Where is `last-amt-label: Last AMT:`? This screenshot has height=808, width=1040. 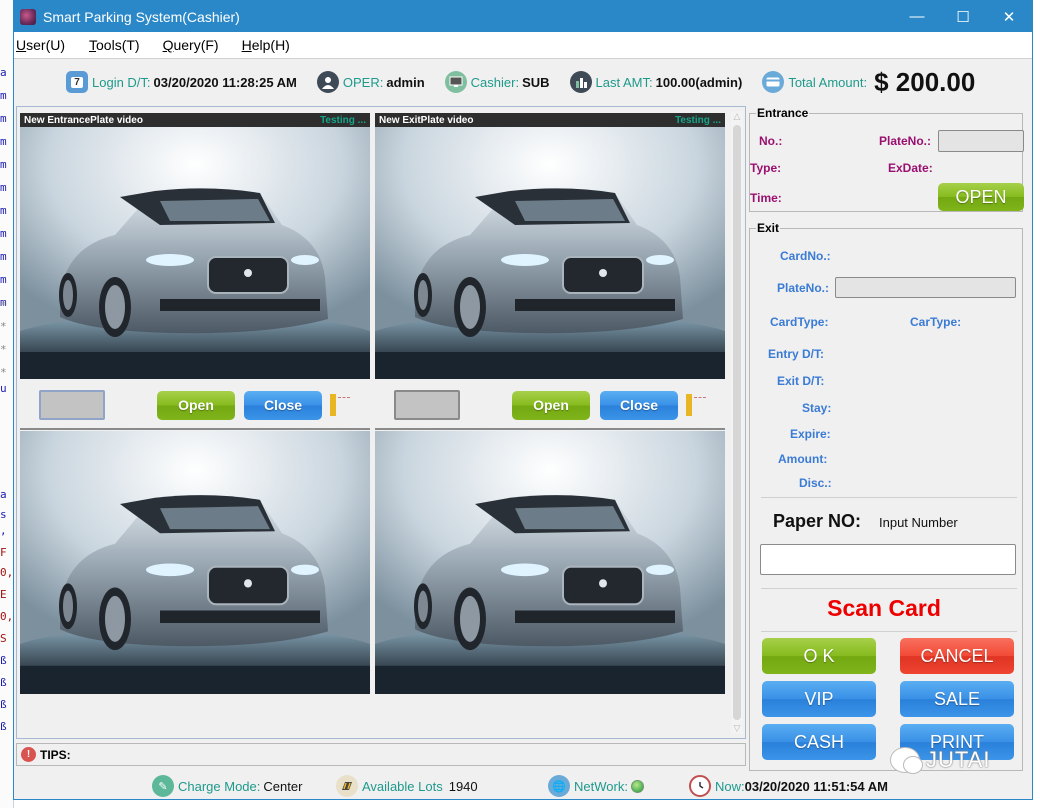 last-amt-label: Last AMT: is located at coordinates (624, 82).